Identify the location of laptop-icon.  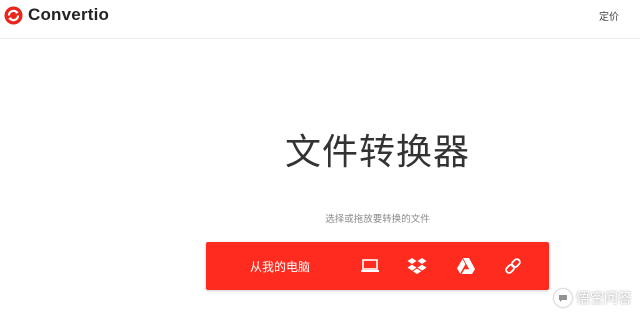
(370, 266).